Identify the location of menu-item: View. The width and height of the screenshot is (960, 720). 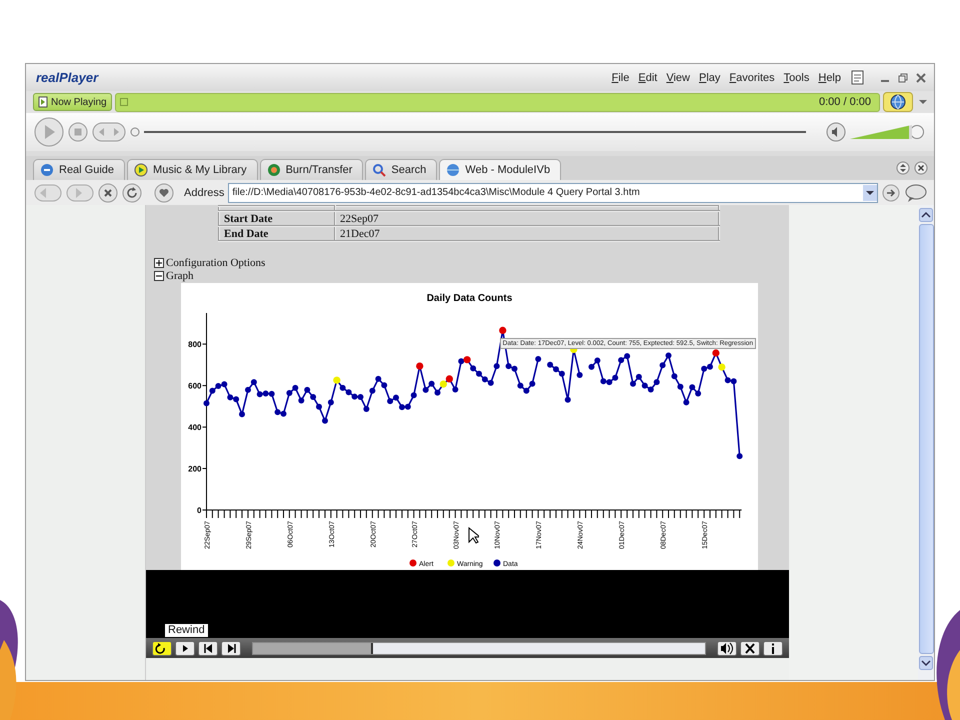
(678, 78).